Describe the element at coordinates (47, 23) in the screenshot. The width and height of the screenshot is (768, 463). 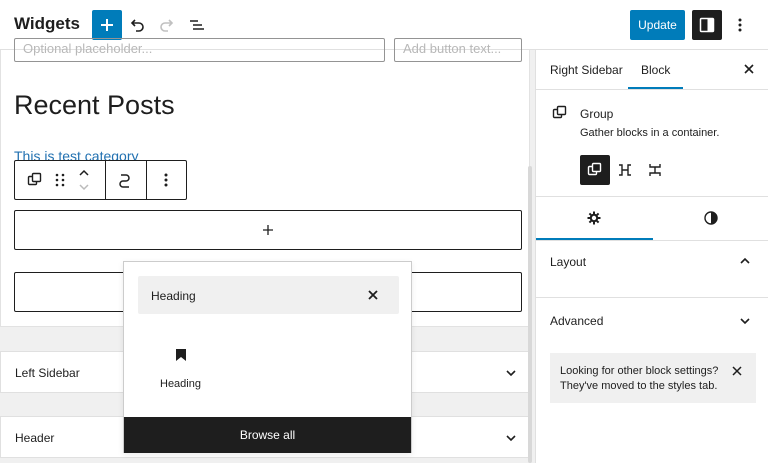
I see `page-title: Widgets` at that location.